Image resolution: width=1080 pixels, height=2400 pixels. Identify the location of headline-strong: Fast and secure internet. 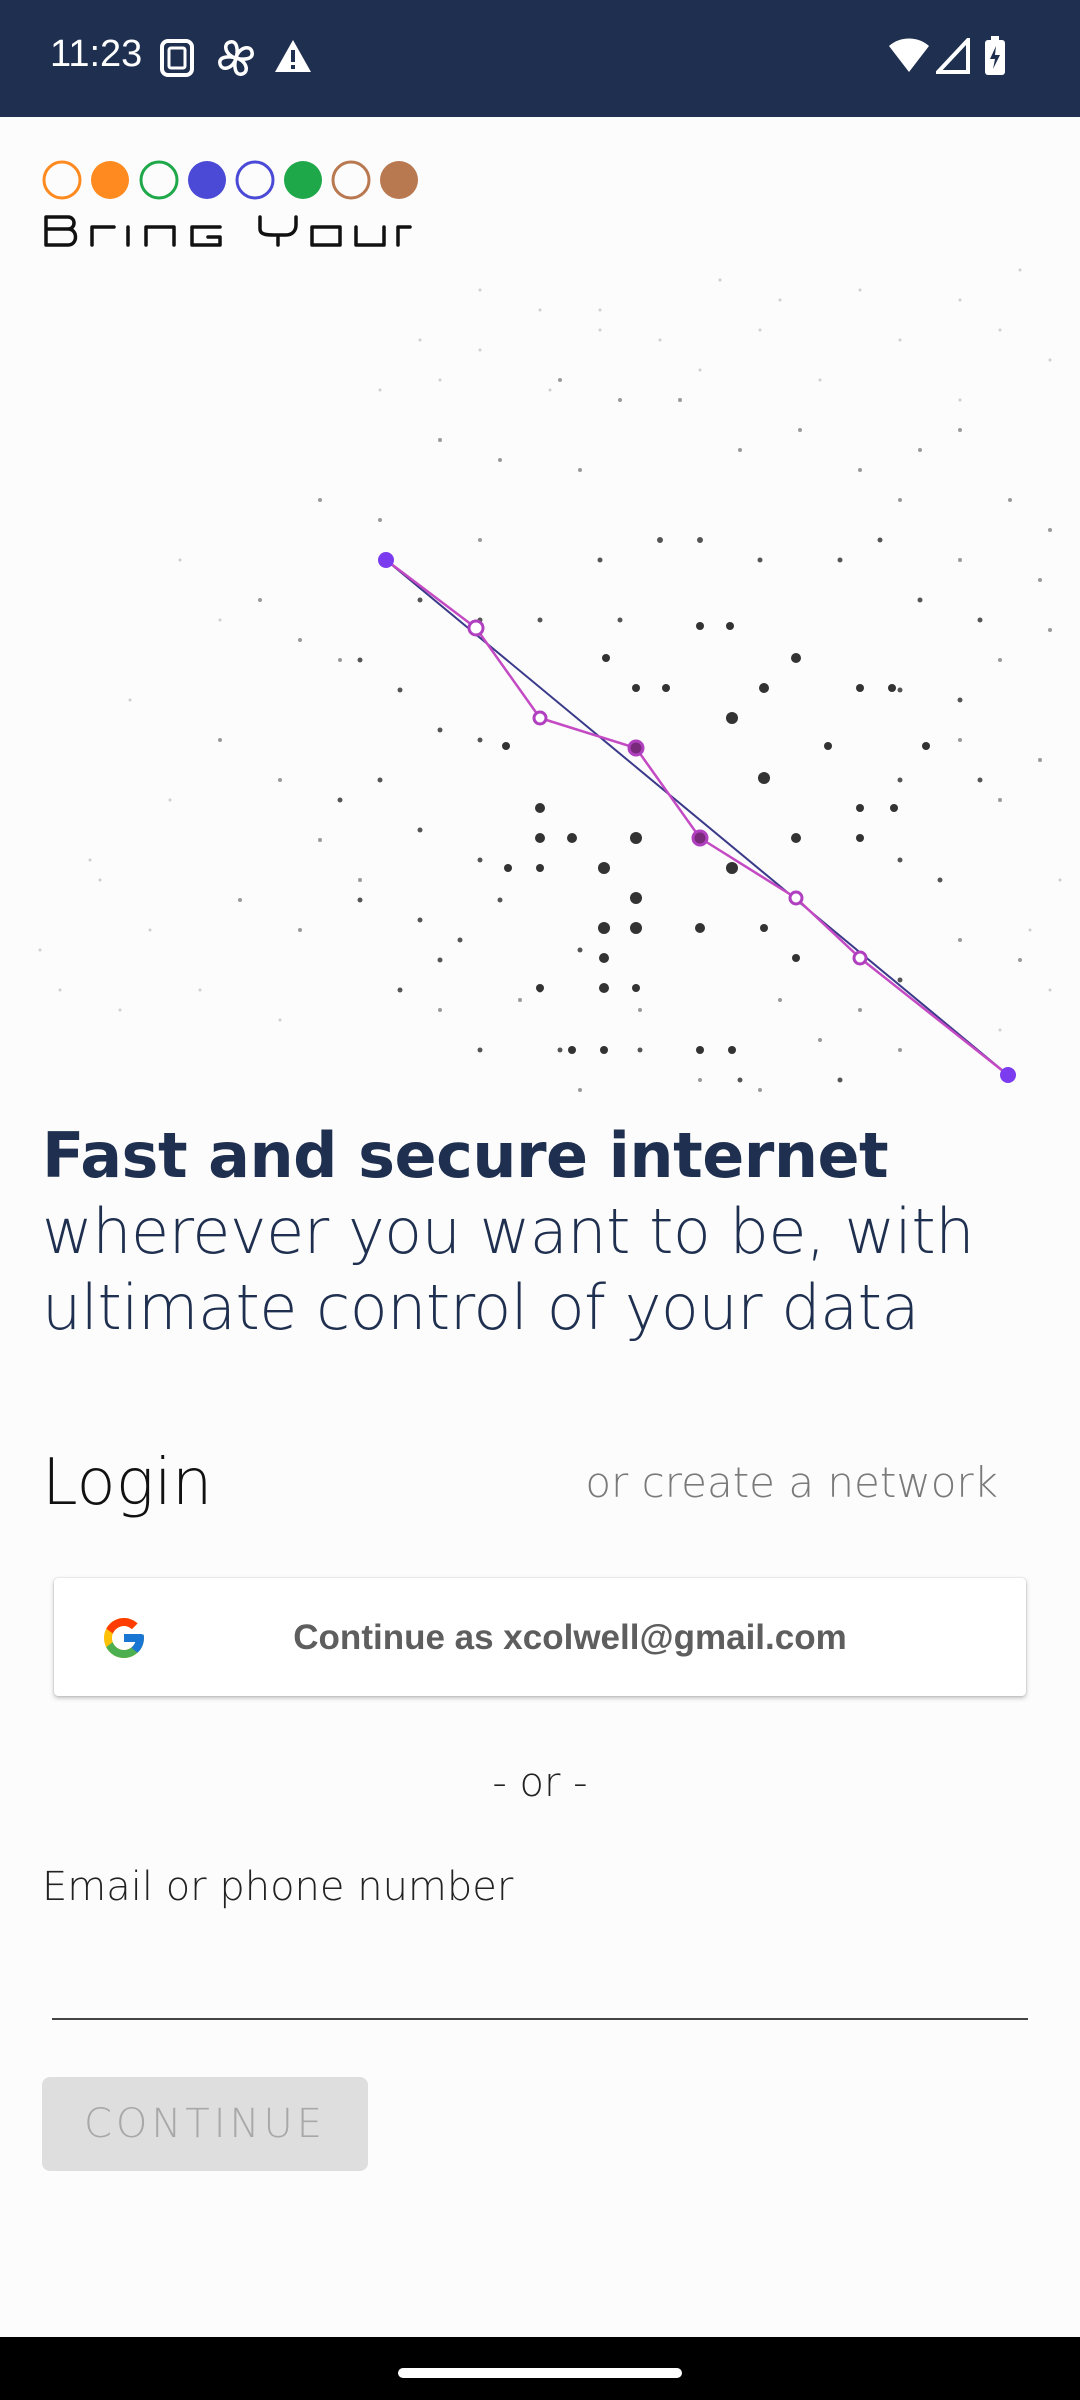
(465, 1155).